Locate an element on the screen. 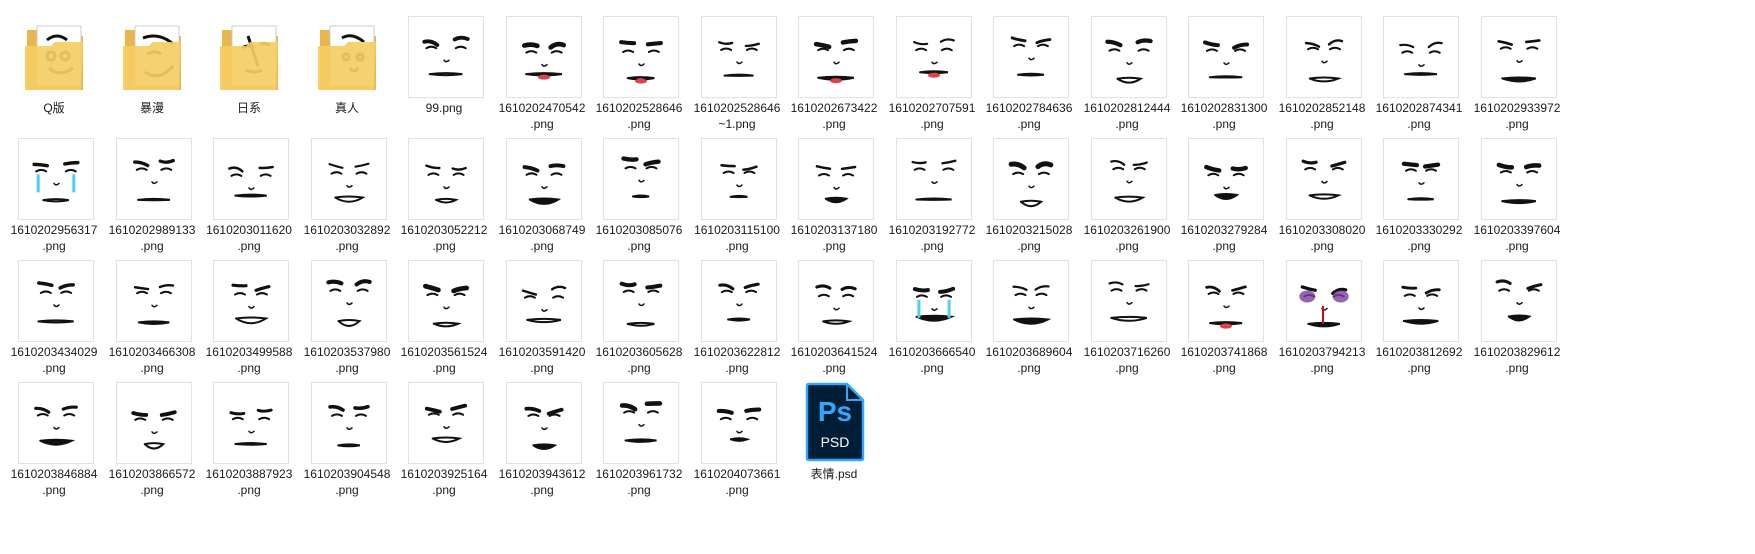 This screenshot has height=554, width=1755. file-item: 1610203466308 .png is located at coordinates (152, 322).